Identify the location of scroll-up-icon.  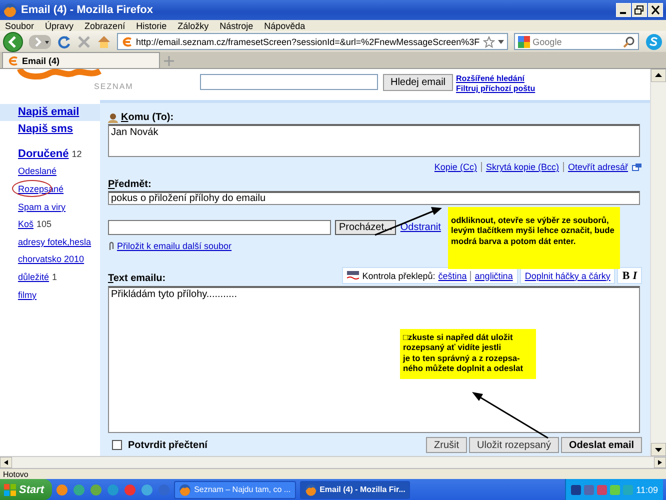
(658, 75).